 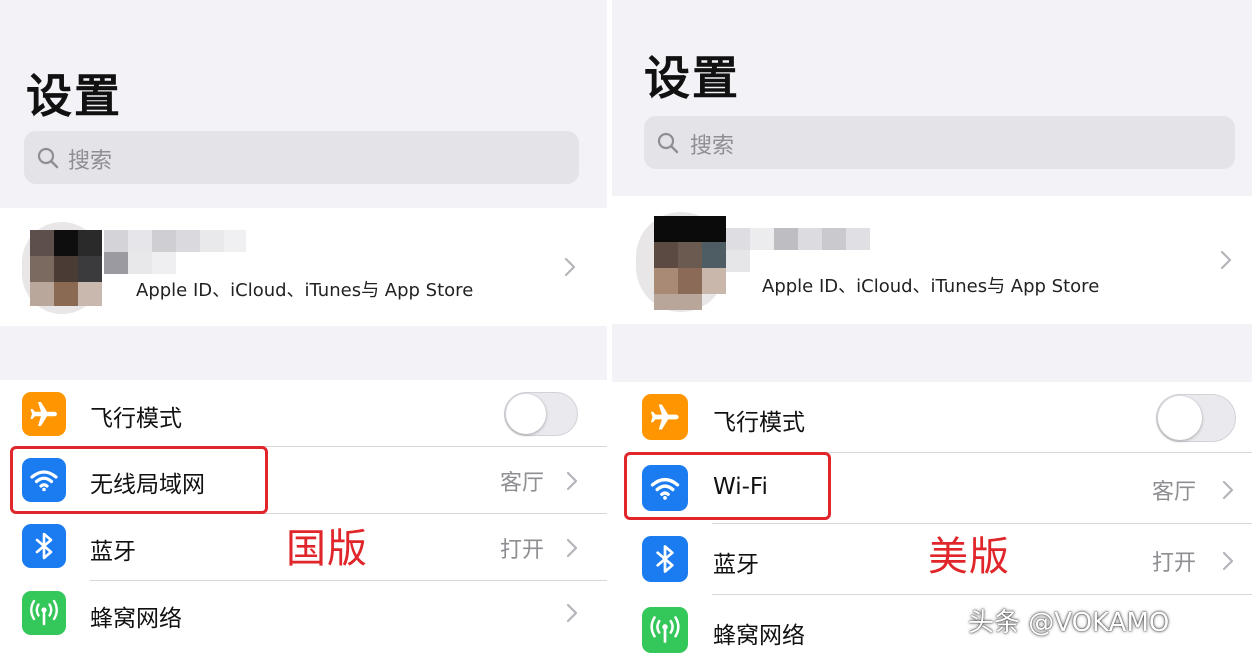 What do you see at coordinates (969, 557) in the screenshot?
I see `region-annotation: 美版` at bounding box center [969, 557].